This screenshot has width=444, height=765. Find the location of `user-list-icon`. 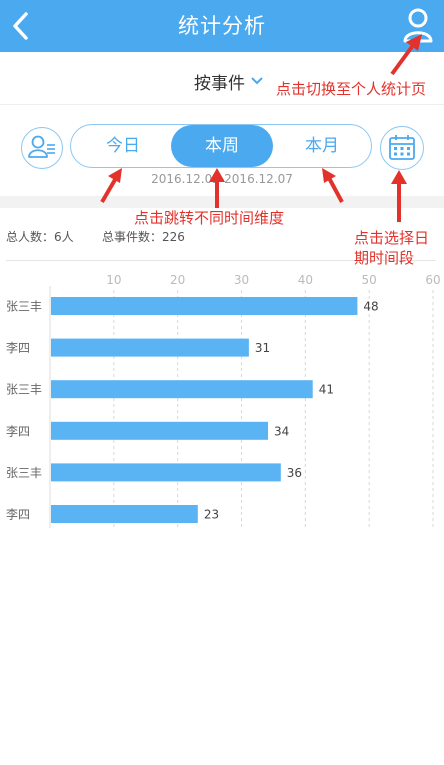

user-list-icon is located at coordinates (41, 146).